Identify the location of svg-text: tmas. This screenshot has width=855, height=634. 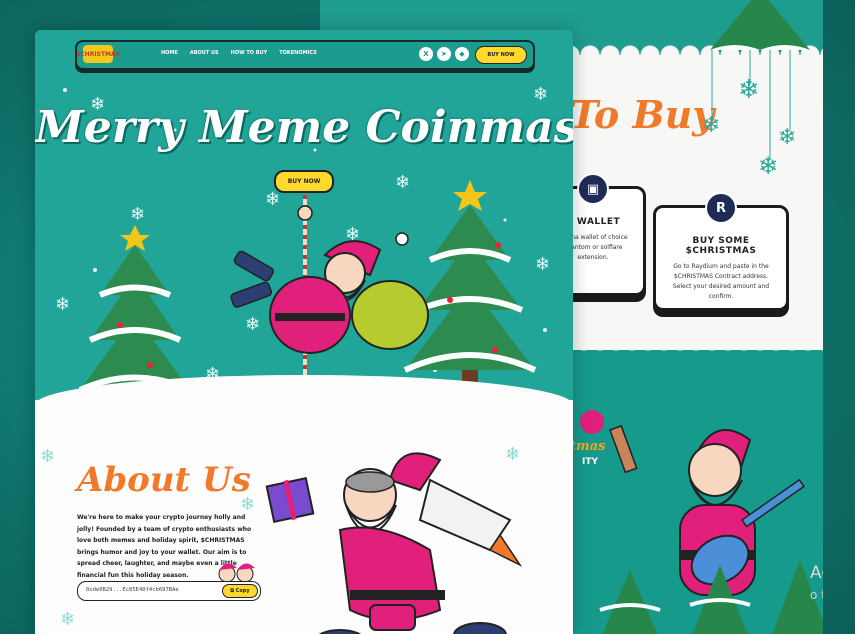
(588, 446).